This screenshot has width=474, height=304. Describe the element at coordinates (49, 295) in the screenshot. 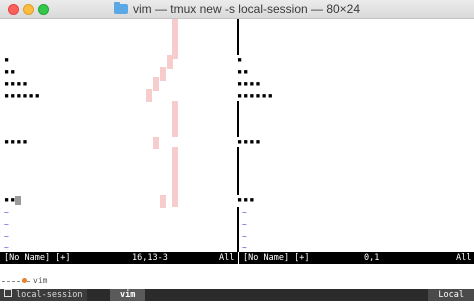

I see `session-name: local-session` at that location.